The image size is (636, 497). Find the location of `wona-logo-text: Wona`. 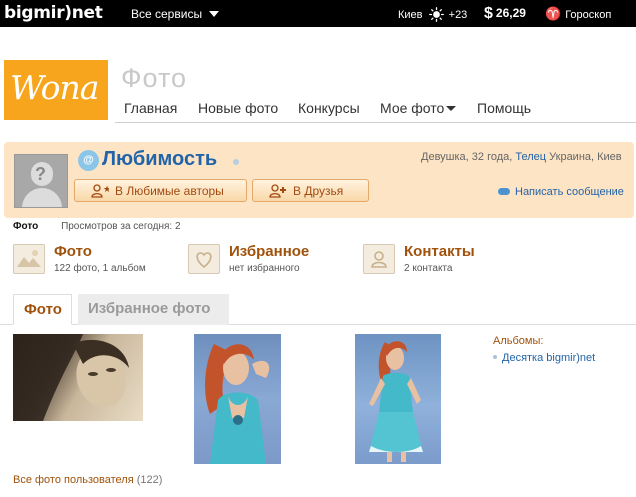

wona-logo-text: Wona is located at coordinates (54, 87).